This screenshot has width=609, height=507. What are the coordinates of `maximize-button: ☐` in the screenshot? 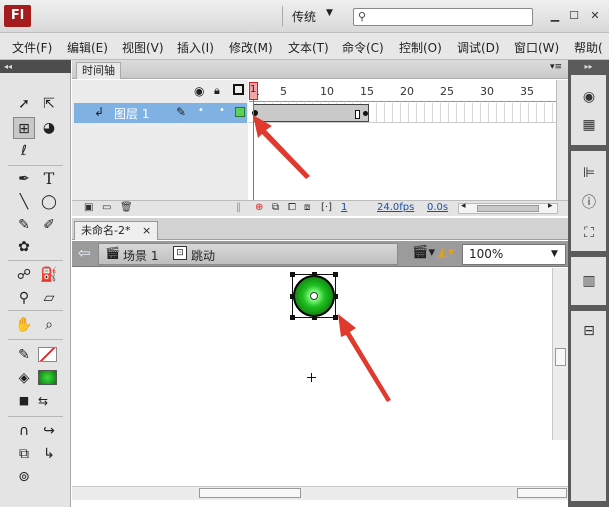 It's located at (574, 16).